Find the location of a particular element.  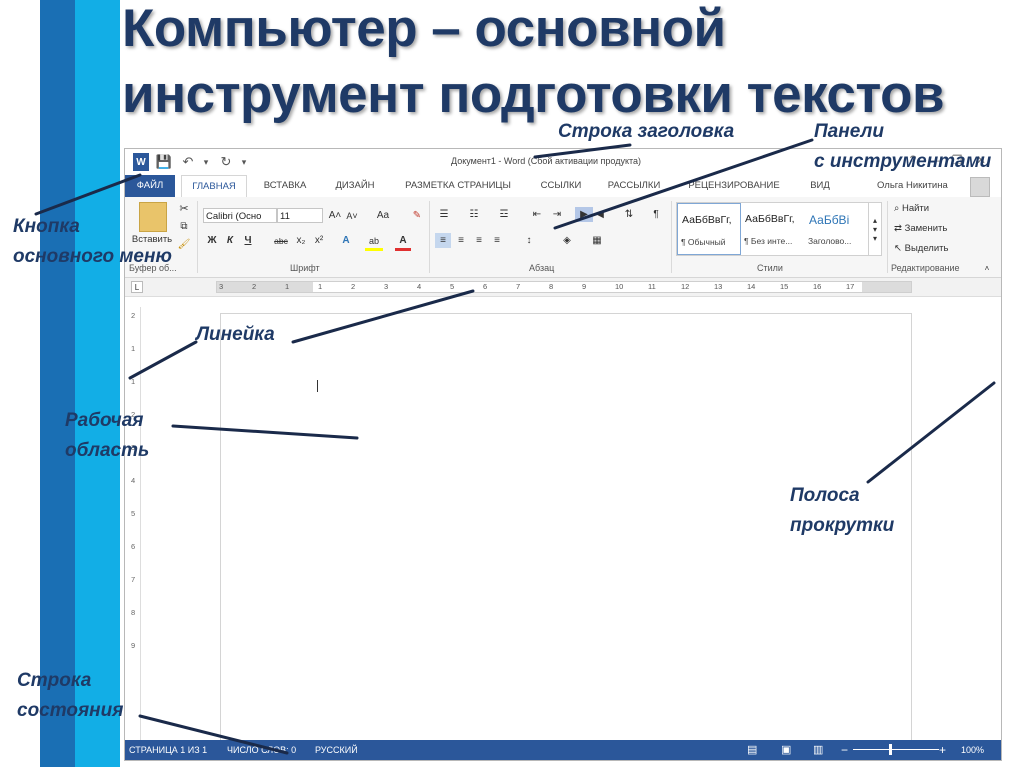

ruler-row: L 3 2 1 1 2 3 4 5 6 7 8 9 10 11 12 13 14 15 16 17 is located at coordinates (563, 287).